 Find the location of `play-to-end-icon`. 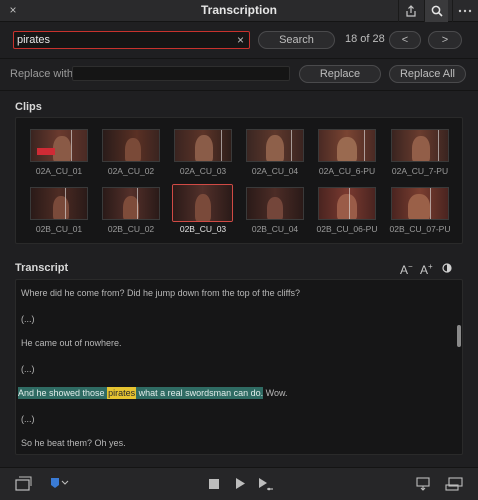

play-to-end-icon is located at coordinates (266, 484).